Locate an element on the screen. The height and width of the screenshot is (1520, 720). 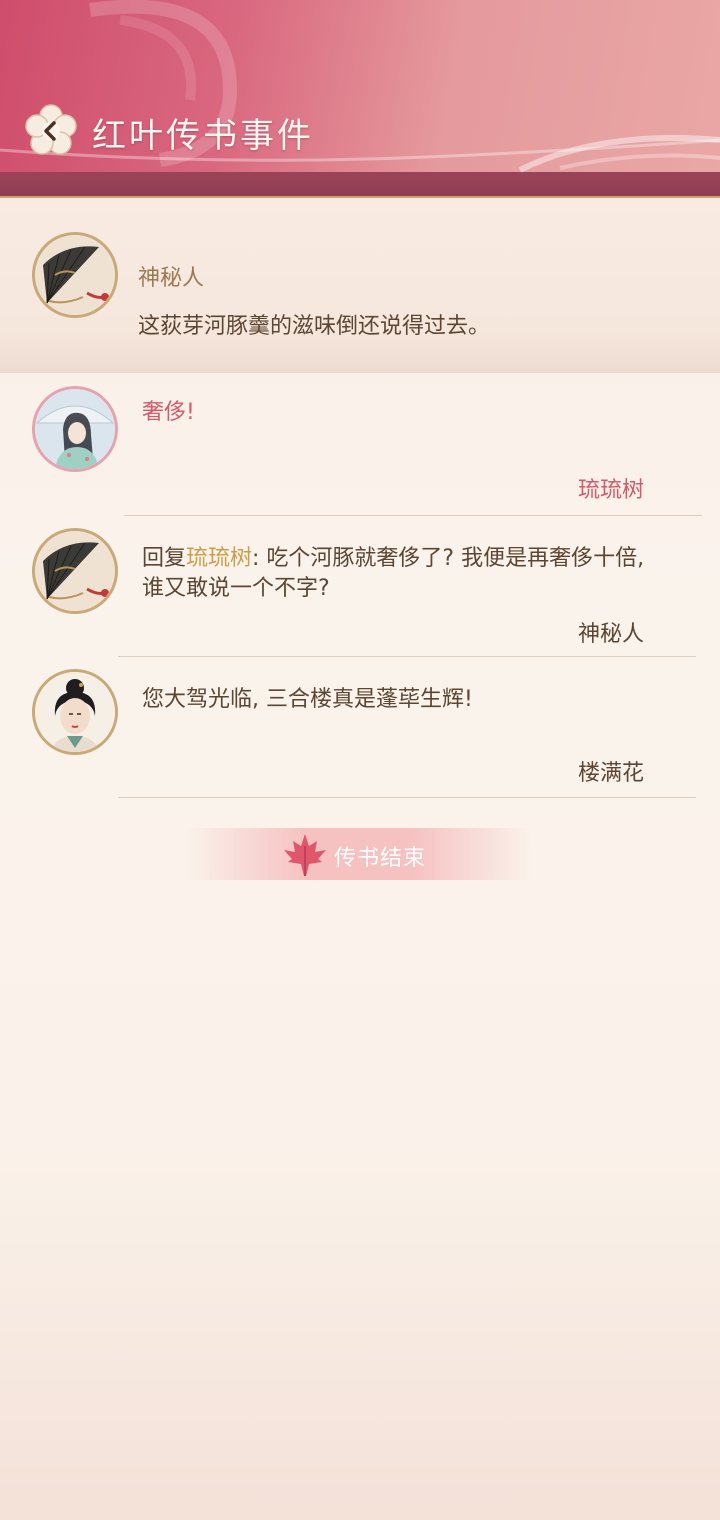
main-post: 神秘人 这荻芽河豚羹的滋味倒还说得过去。 is located at coordinates (360, 285).